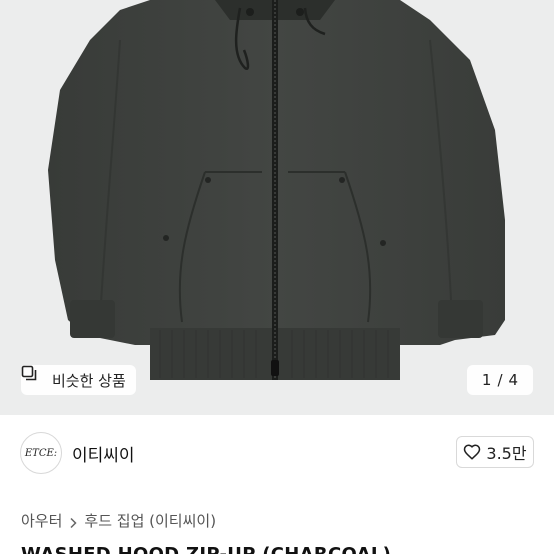 The width and height of the screenshot is (554, 554). I want to click on similar-items-icon, so click(33, 376).